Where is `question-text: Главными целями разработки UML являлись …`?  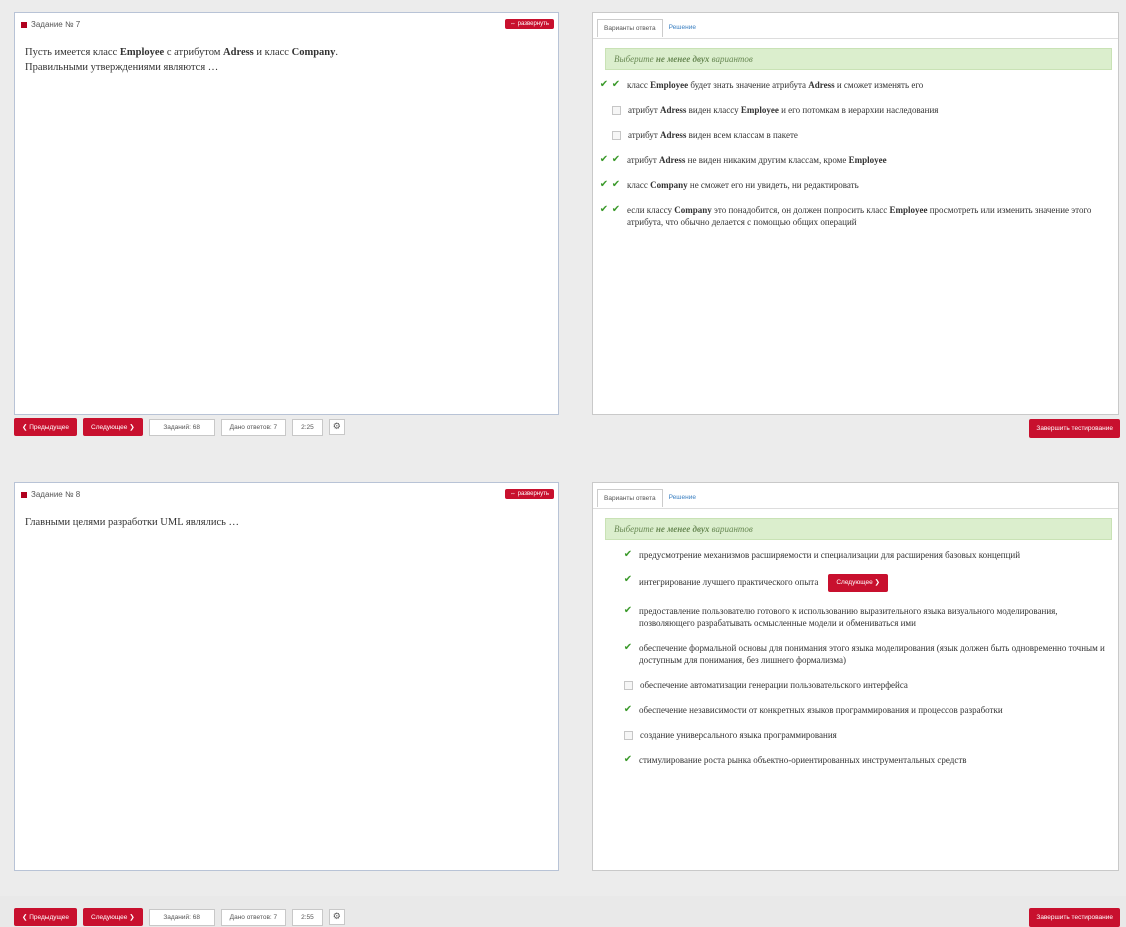 question-text: Главными целями разработки UML являлись … is located at coordinates (285, 522).